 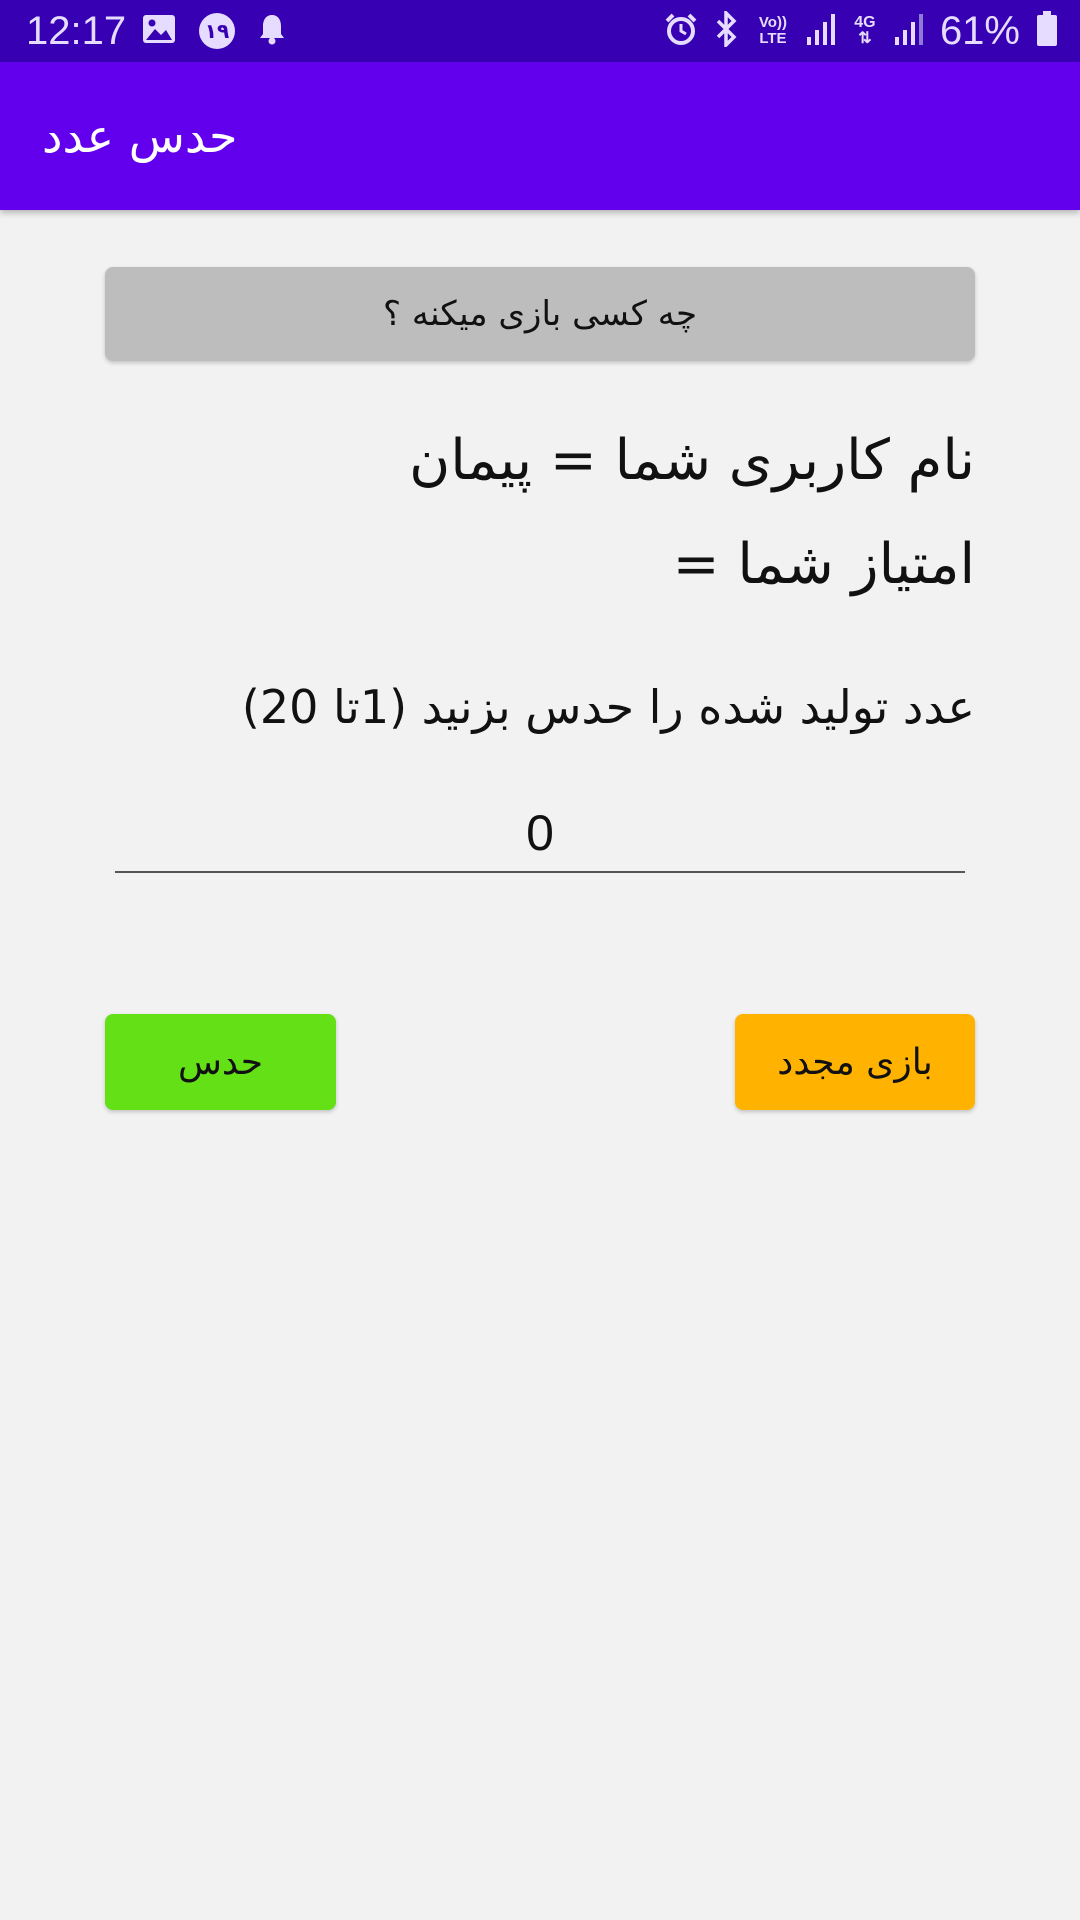 What do you see at coordinates (540, 31) in the screenshot?
I see `status-bar: 12:17 ۱۹ Vo)) LTE 4G ⇅ 61%` at bounding box center [540, 31].